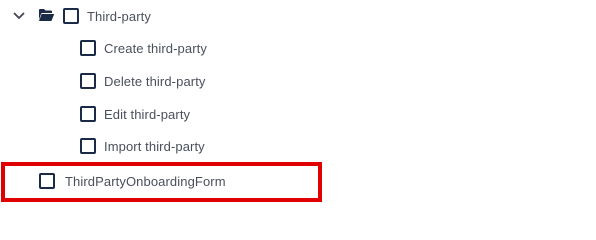  Describe the element at coordinates (147, 114) in the screenshot. I see `tree-node-label: Edit third-party` at that location.